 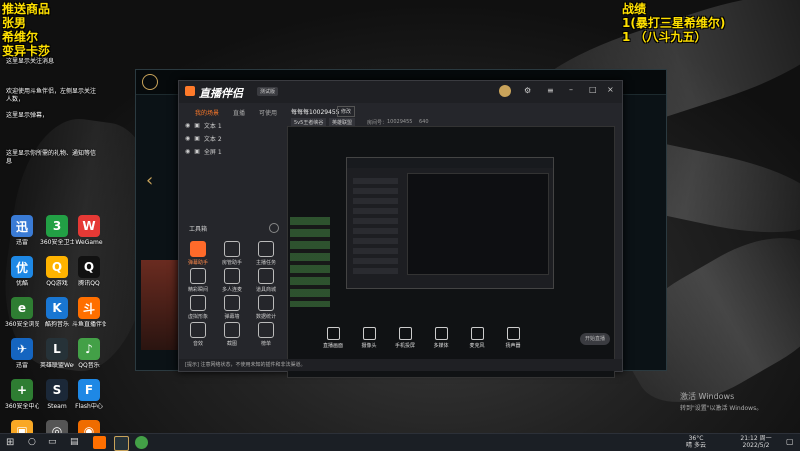 What do you see at coordinates (22, 230) in the screenshot?
I see `desktop-icon: 迅迅雷` at bounding box center [22, 230].